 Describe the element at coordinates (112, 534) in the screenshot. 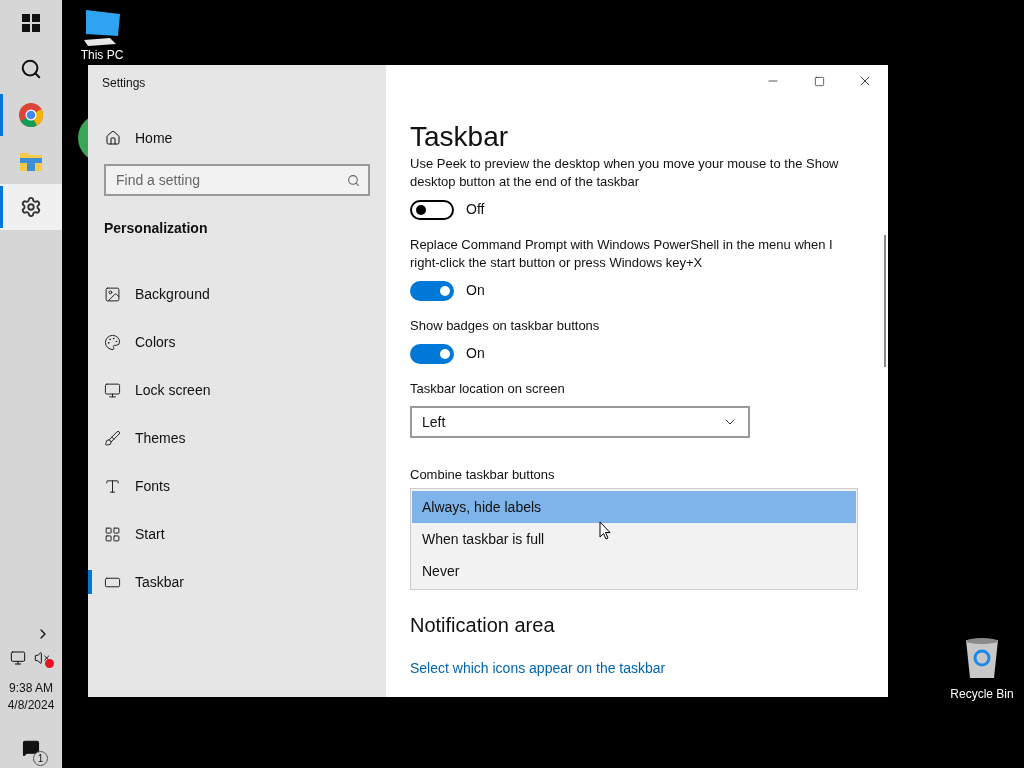

I see `tiles-icon` at that location.